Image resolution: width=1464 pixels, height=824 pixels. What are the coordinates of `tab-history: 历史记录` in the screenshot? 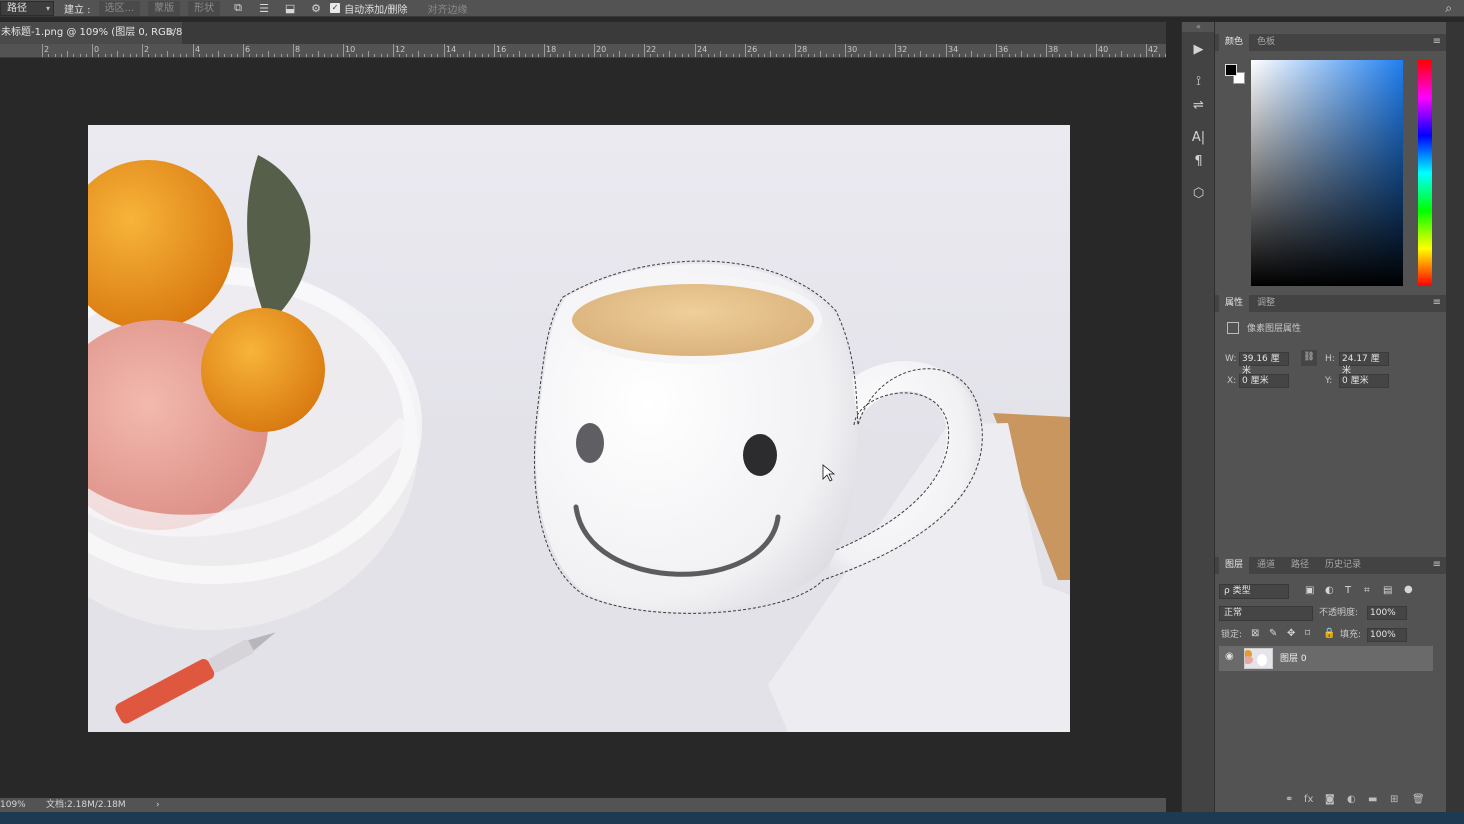 It's located at (1343, 565).